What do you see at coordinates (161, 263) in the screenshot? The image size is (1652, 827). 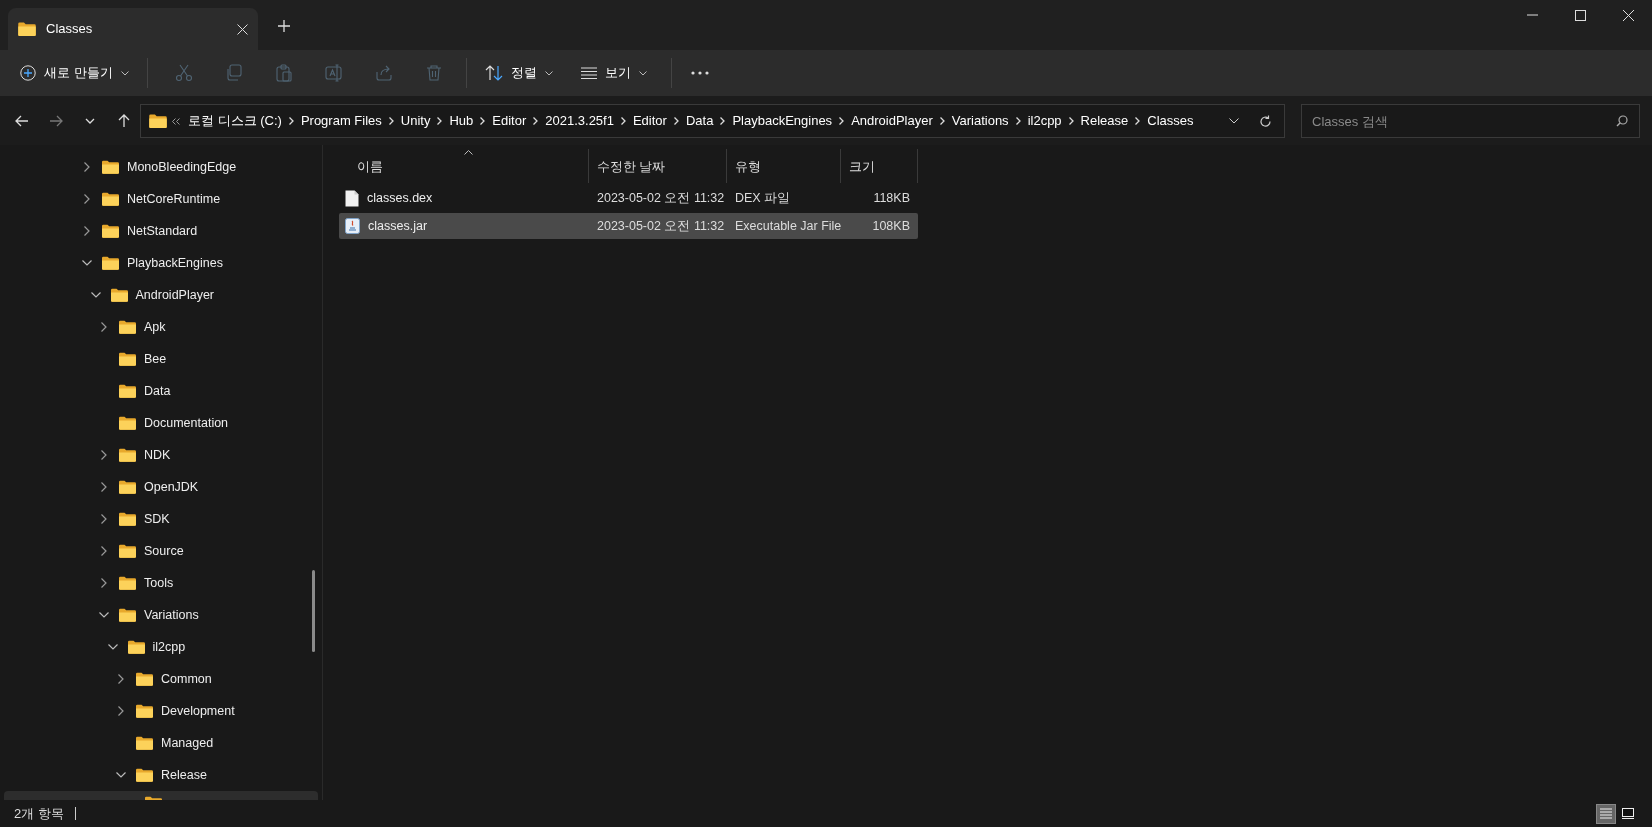 I see `tree-item: PlaybackEngines` at bounding box center [161, 263].